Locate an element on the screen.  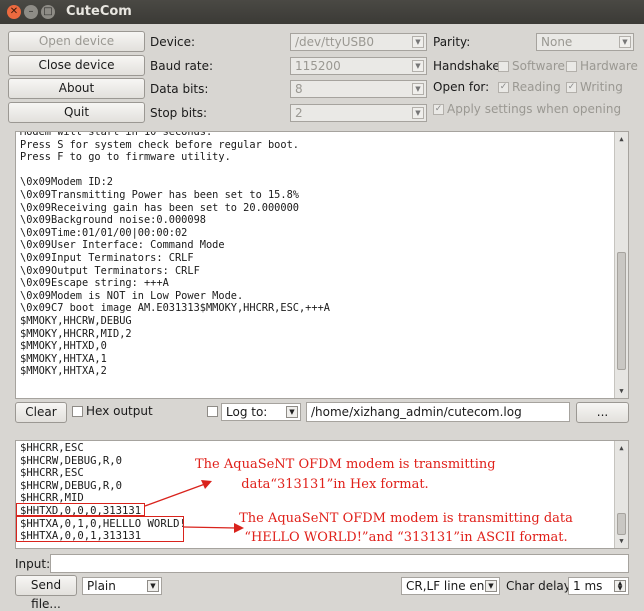
char-delay-spinbox: 1 ms ▲ ▼ is located at coordinates (598, 586).